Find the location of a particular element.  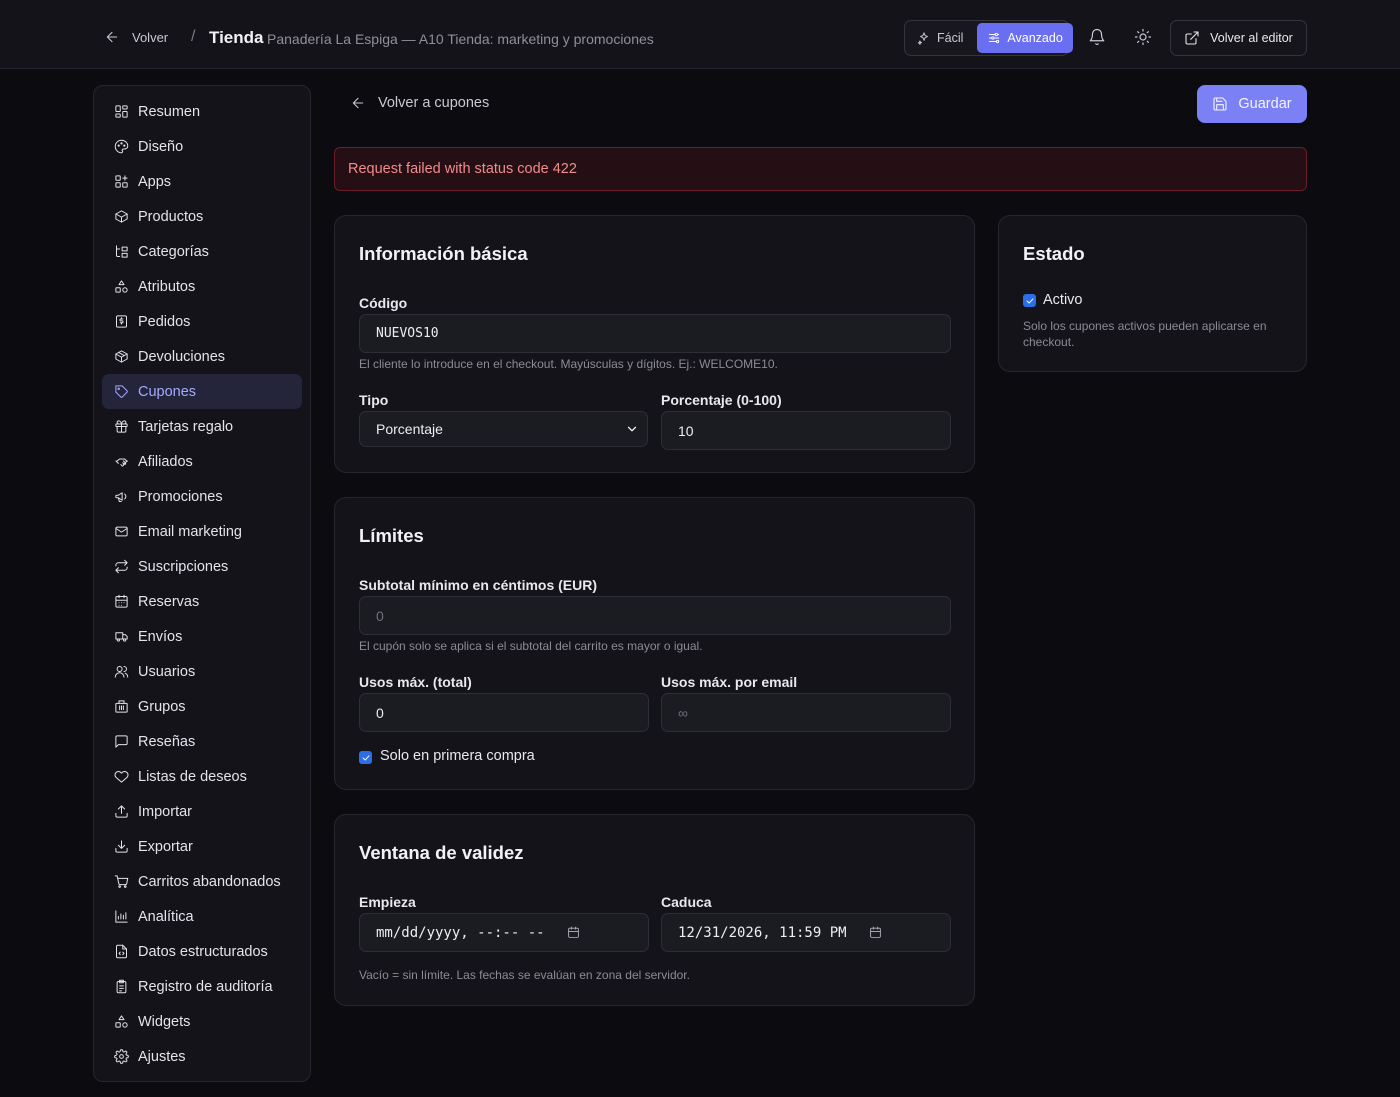

back-to-editor-button: Volver al editor is located at coordinates (1238, 38).